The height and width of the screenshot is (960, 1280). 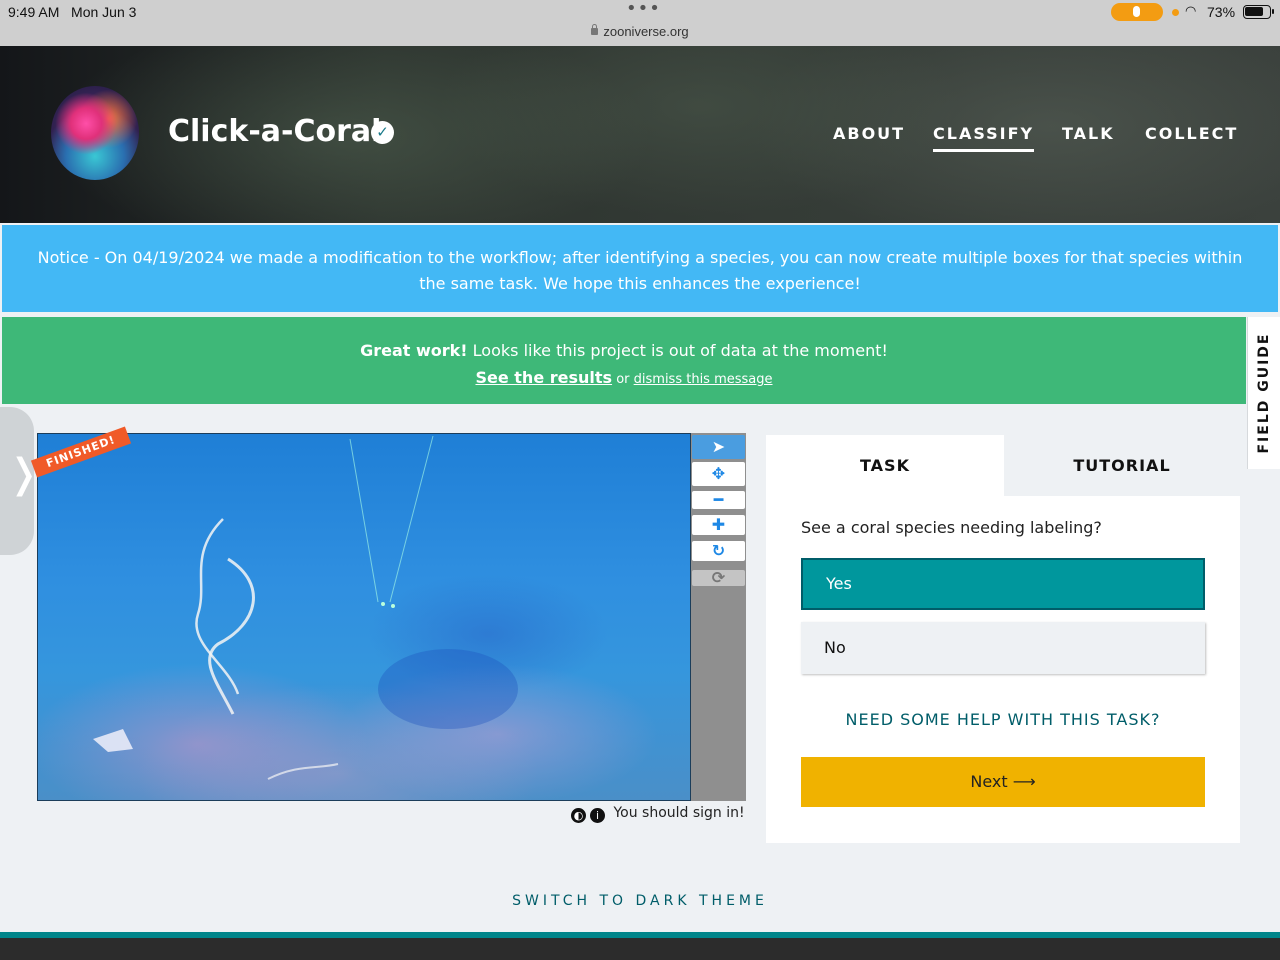 What do you see at coordinates (718, 525) in the screenshot?
I see `zoom-in-icon: ✚` at bounding box center [718, 525].